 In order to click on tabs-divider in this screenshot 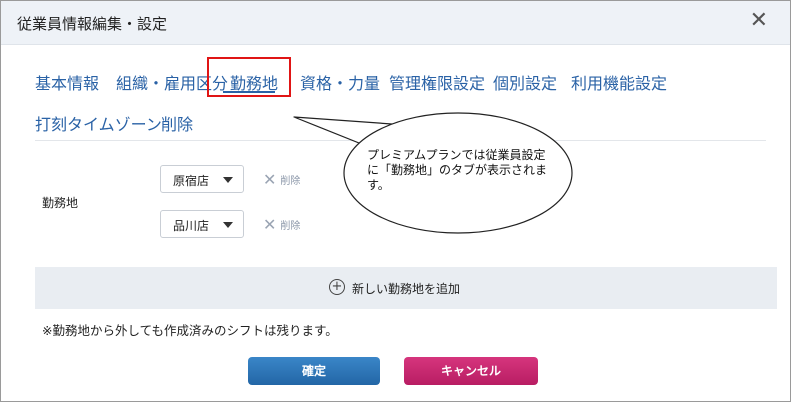, I will do `click(400, 140)`.